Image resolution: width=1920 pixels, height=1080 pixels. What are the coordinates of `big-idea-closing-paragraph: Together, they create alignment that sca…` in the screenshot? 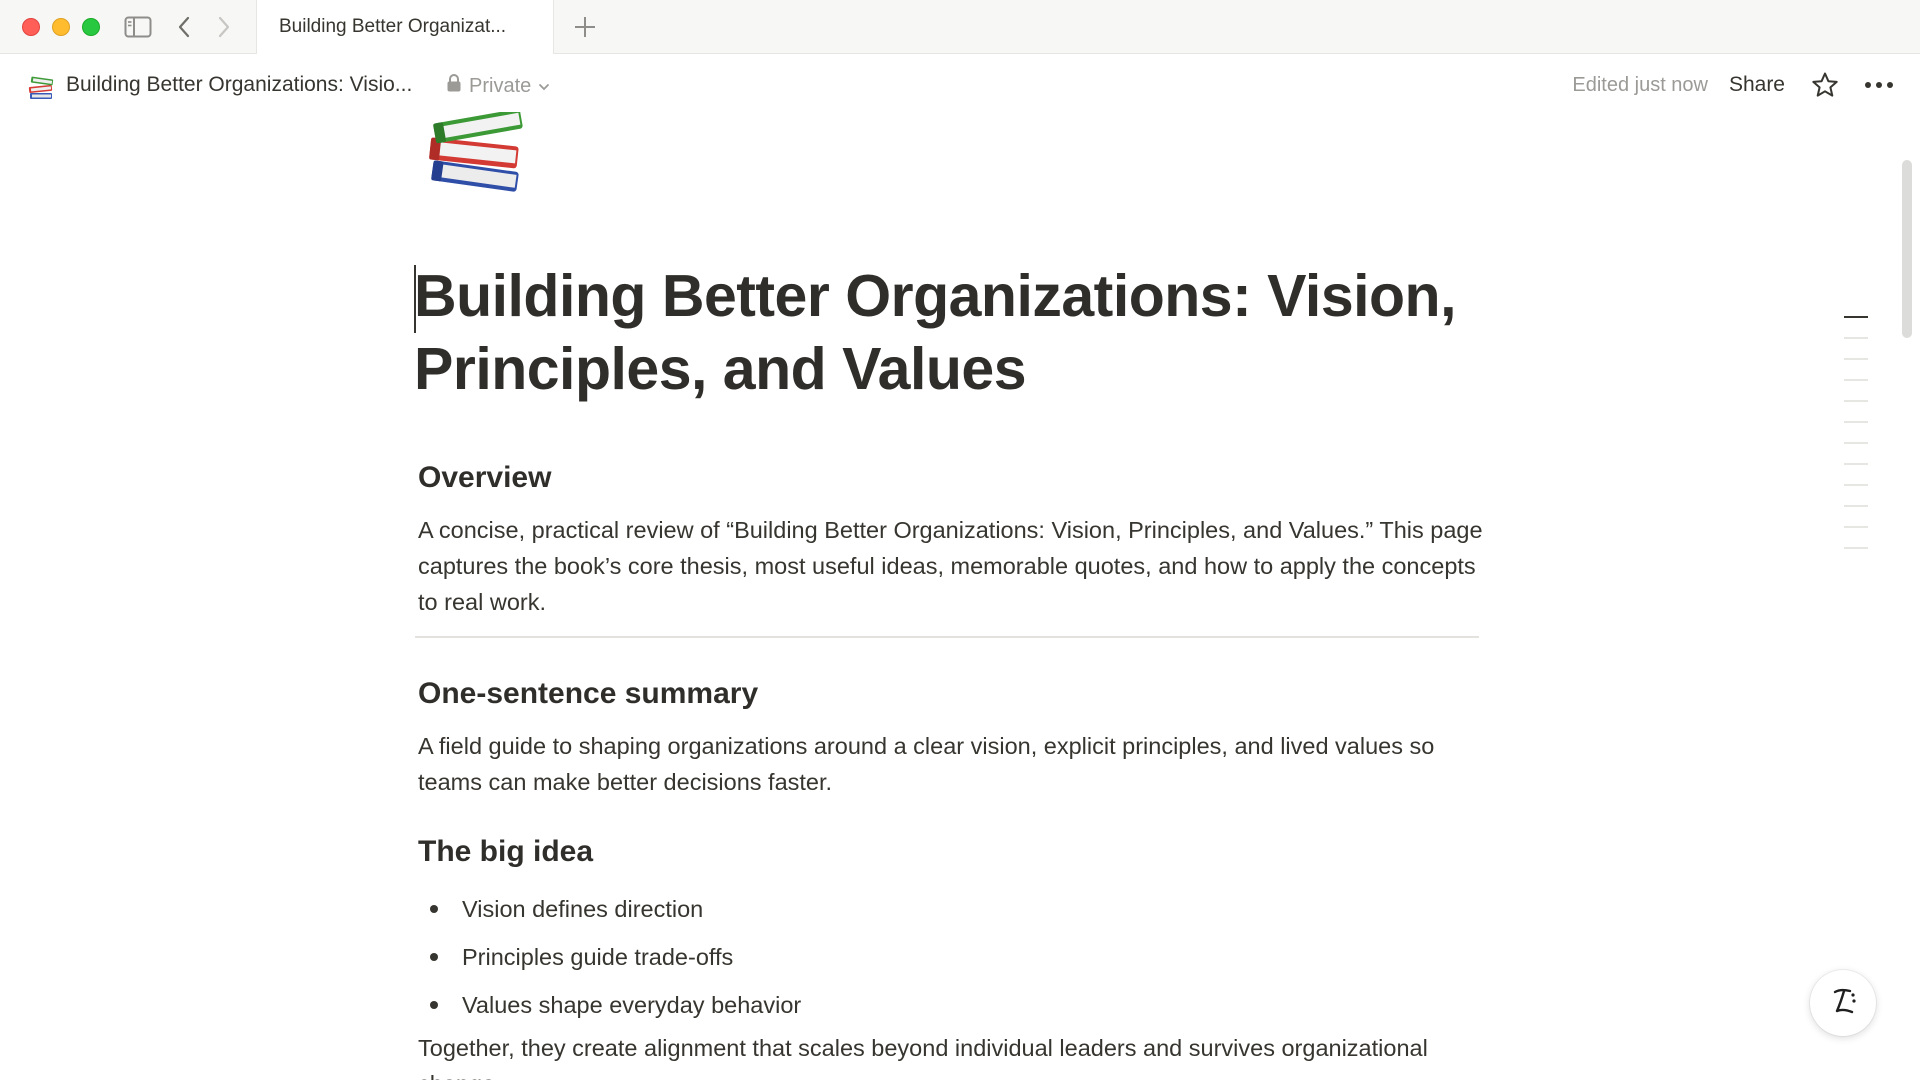 It's located at (953, 1055).